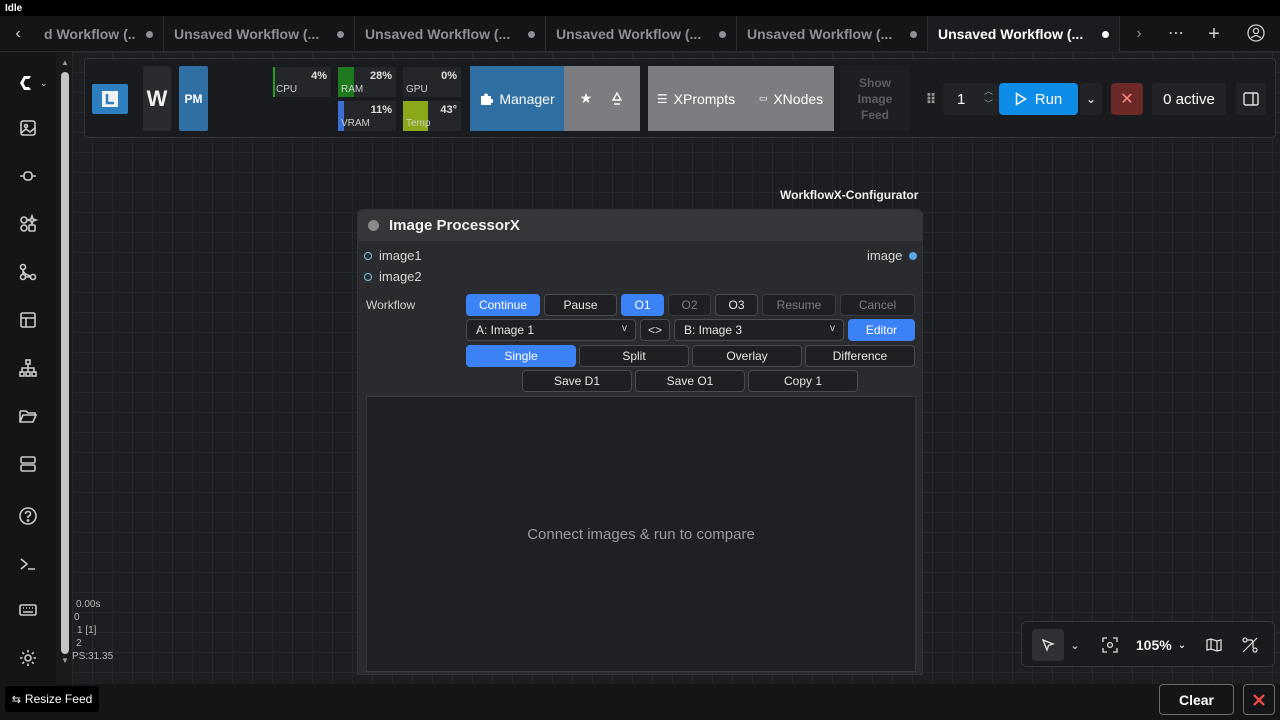 Image resolution: width=1280 pixels, height=720 pixels. What do you see at coordinates (28, 464) in the screenshot?
I see `queue-panels-icon` at bounding box center [28, 464].